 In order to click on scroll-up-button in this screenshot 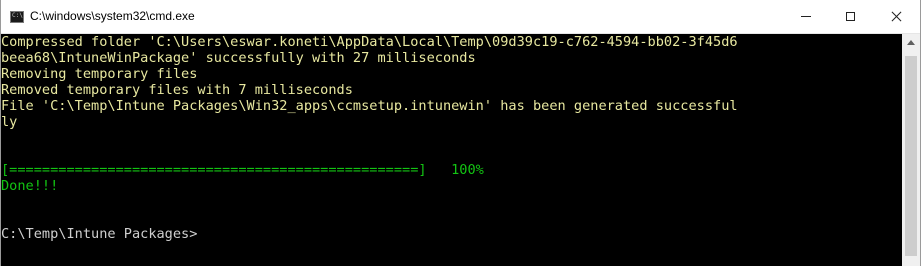, I will do `click(911, 42)`.